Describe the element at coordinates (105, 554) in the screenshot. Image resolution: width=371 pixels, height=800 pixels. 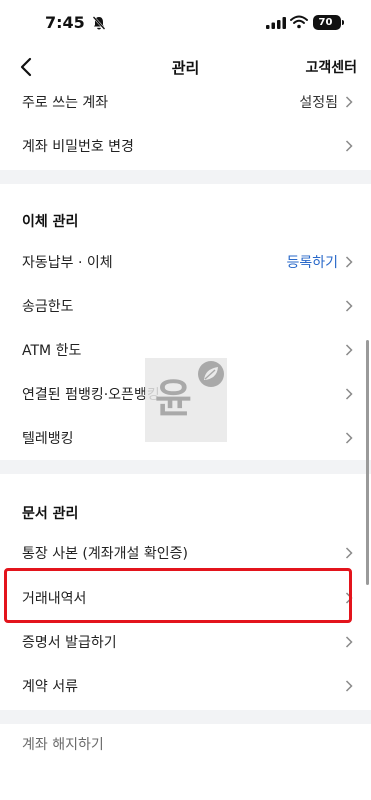
I see `row-label: 통장 사본 (계좌개설 확인증)` at that location.